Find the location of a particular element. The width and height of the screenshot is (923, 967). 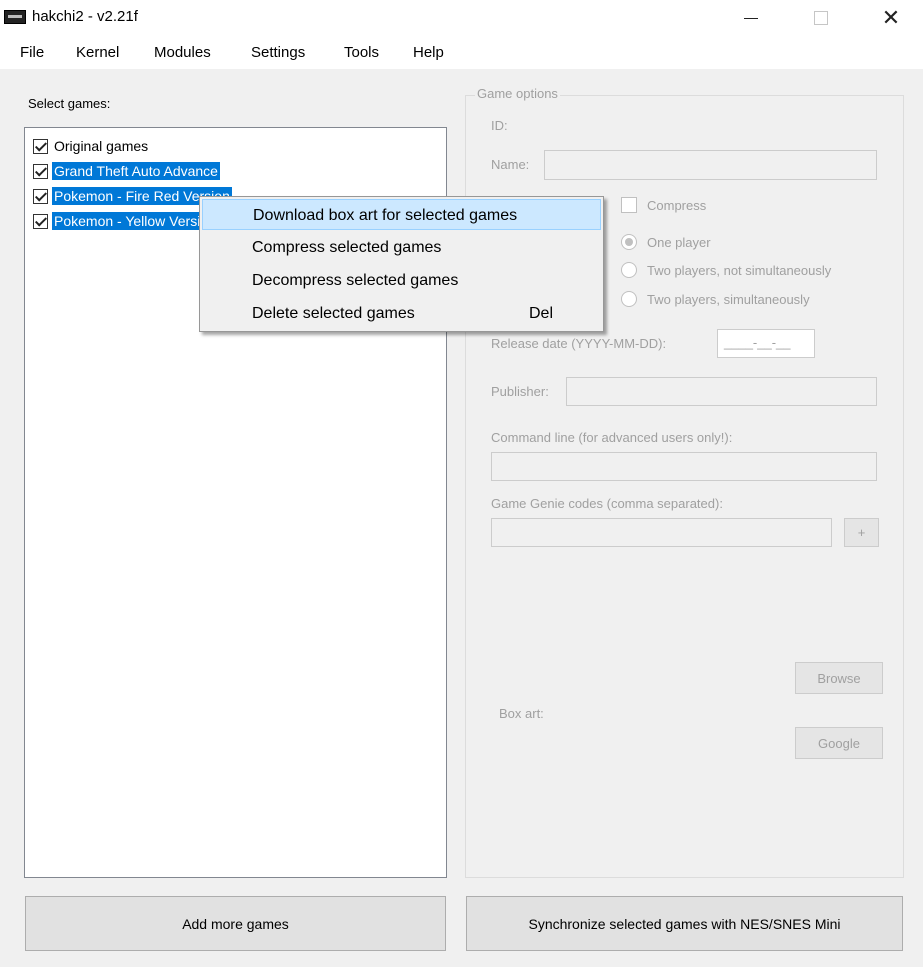

release-date-field: ____-__-__ is located at coordinates (766, 343).